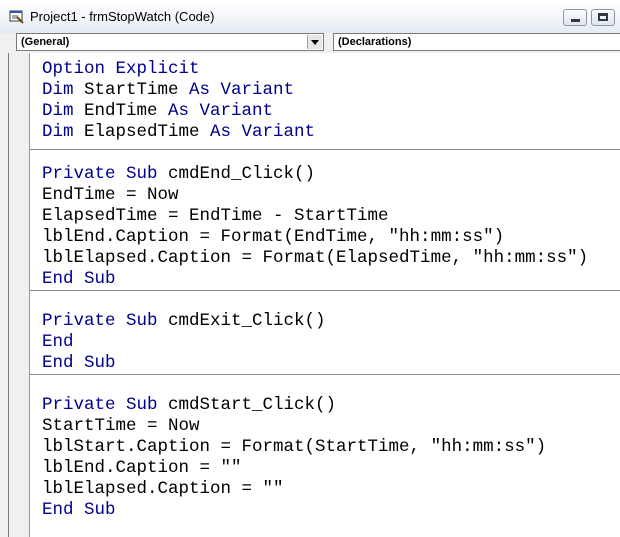 This screenshot has width=620, height=537. I want to click on minimize-icon, so click(575, 20).